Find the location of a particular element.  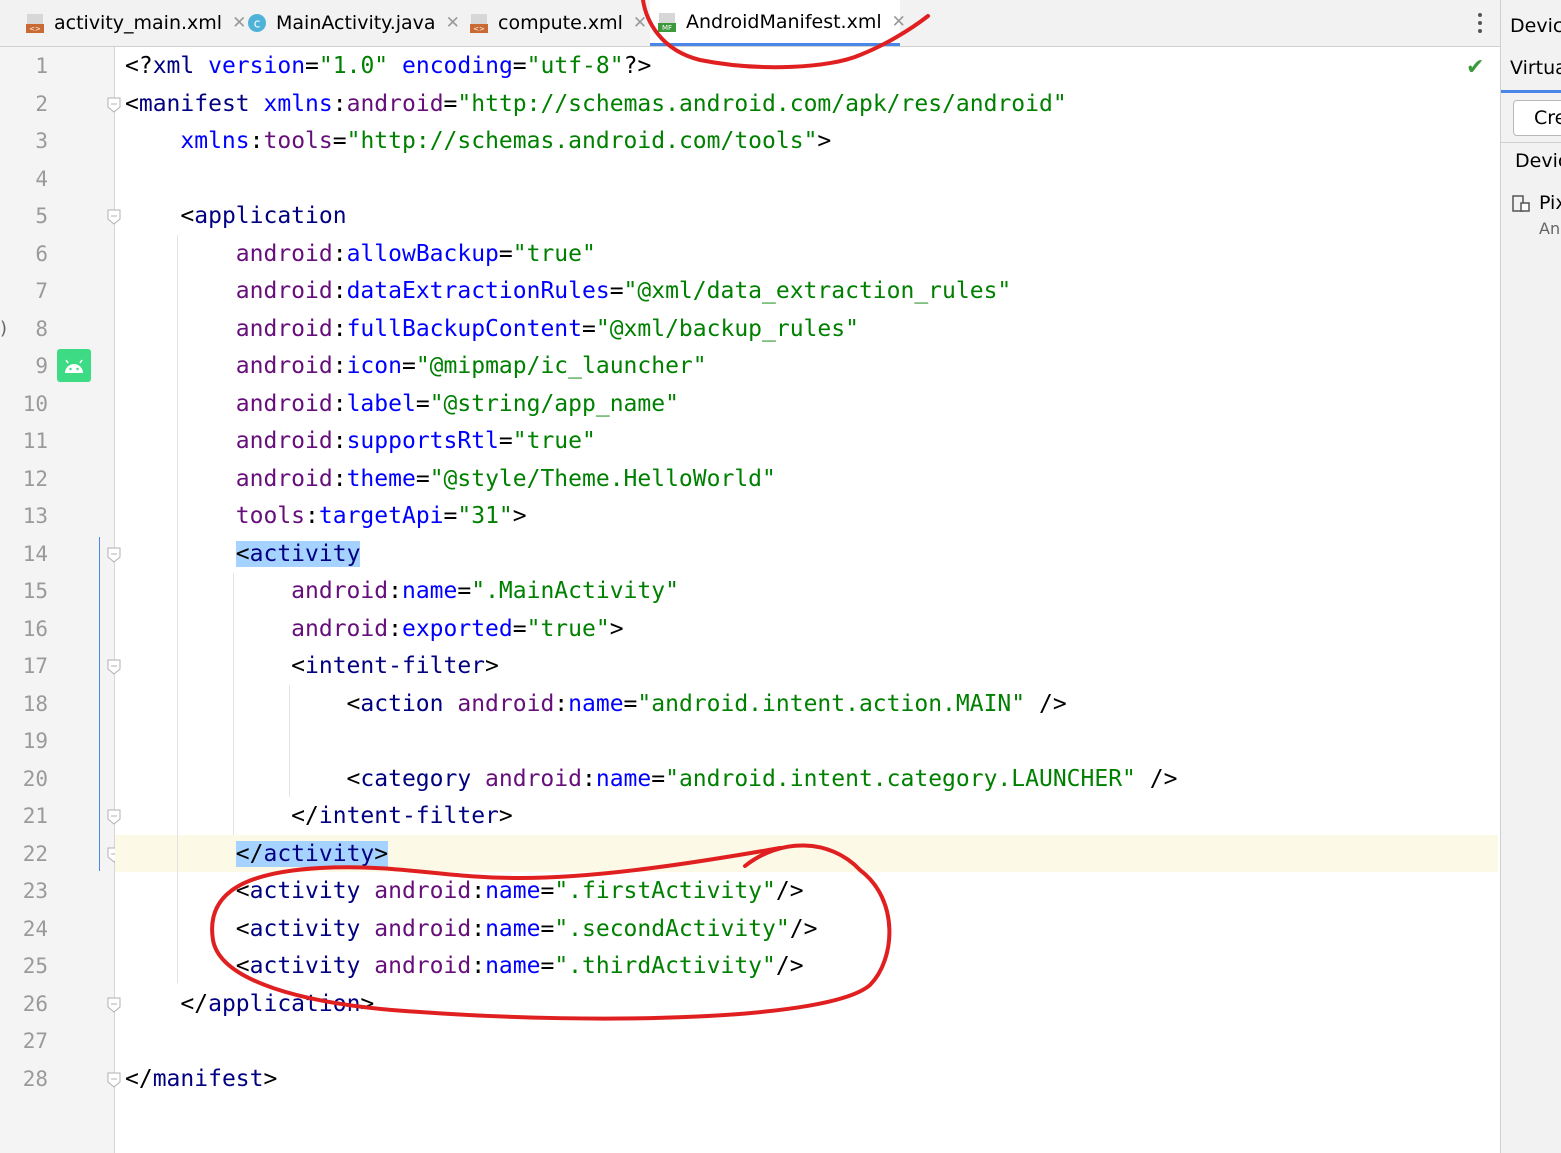

svg-text: c is located at coordinates (257, 24).